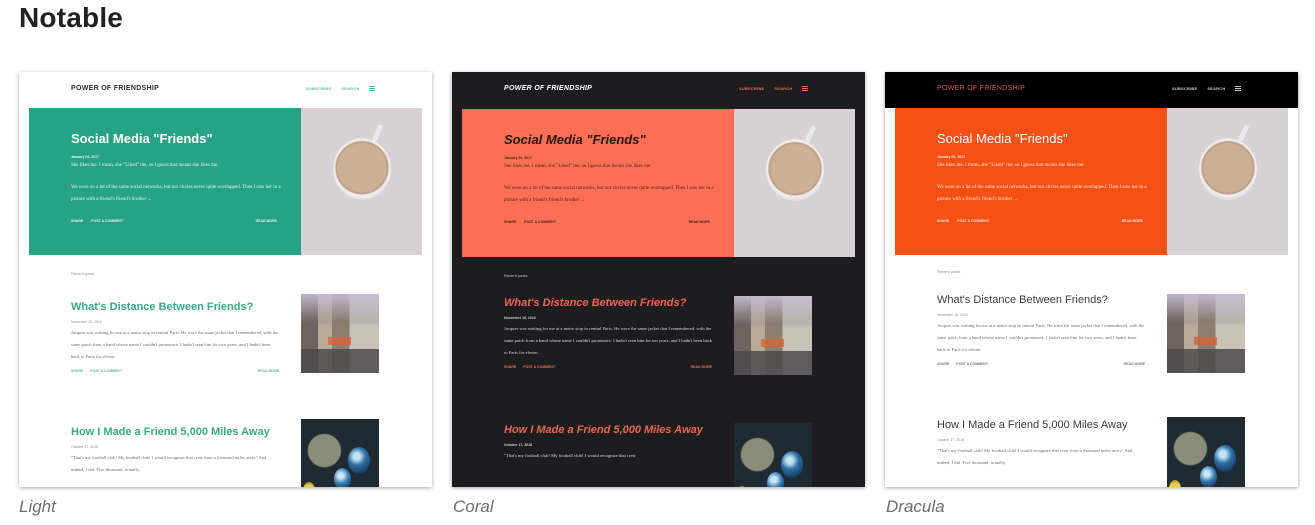  Describe the element at coordinates (37, 507) in the screenshot. I see `theme-caption: Light` at that location.